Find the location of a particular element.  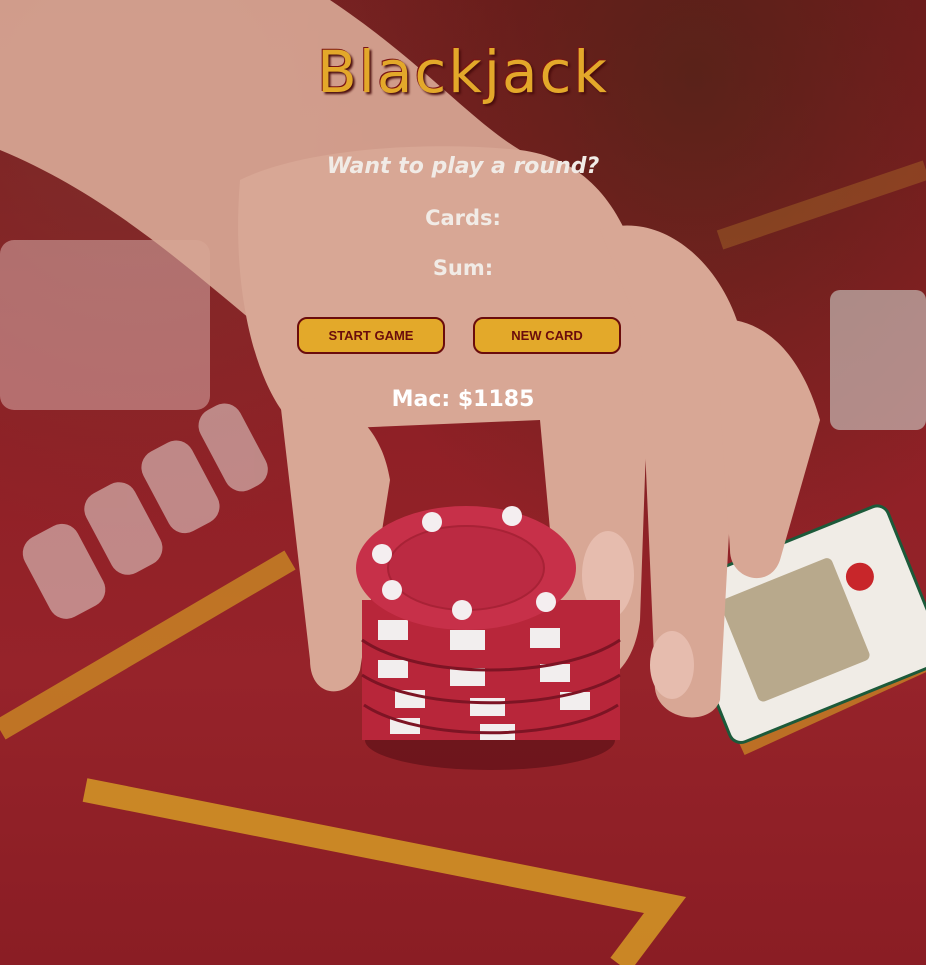

sum-label: Sum: is located at coordinates (463, 268).